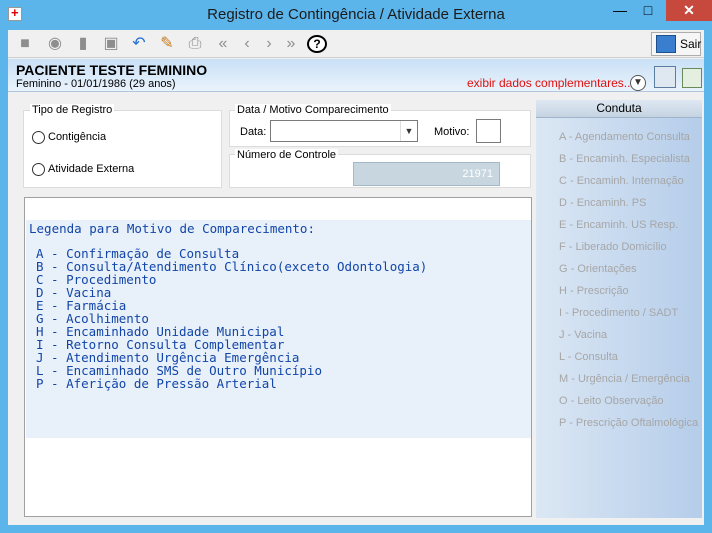  Describe the element at coordinates (195, 44) in the screenshot. I see `print-icon: ⎙` at that location.